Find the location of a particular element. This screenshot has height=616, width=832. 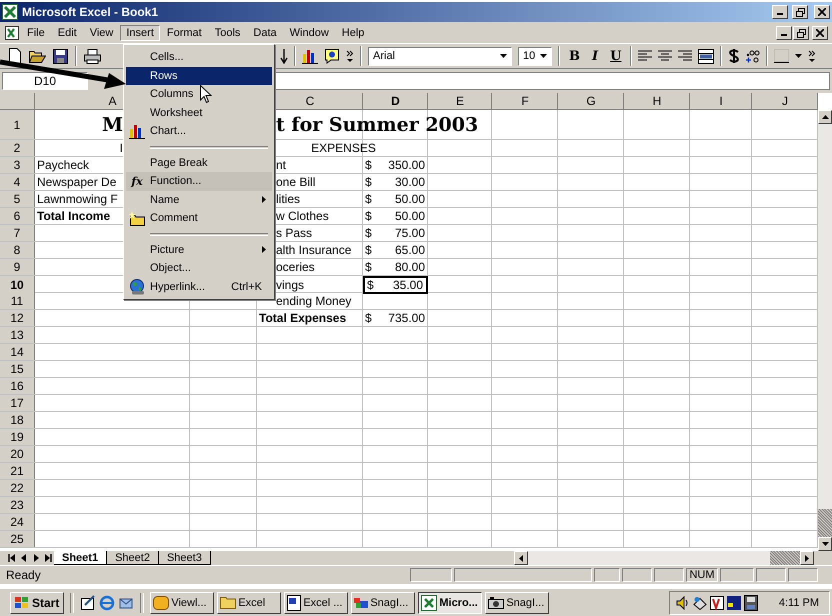

horizontal-scrollbar is located at coordinates (664, 558).